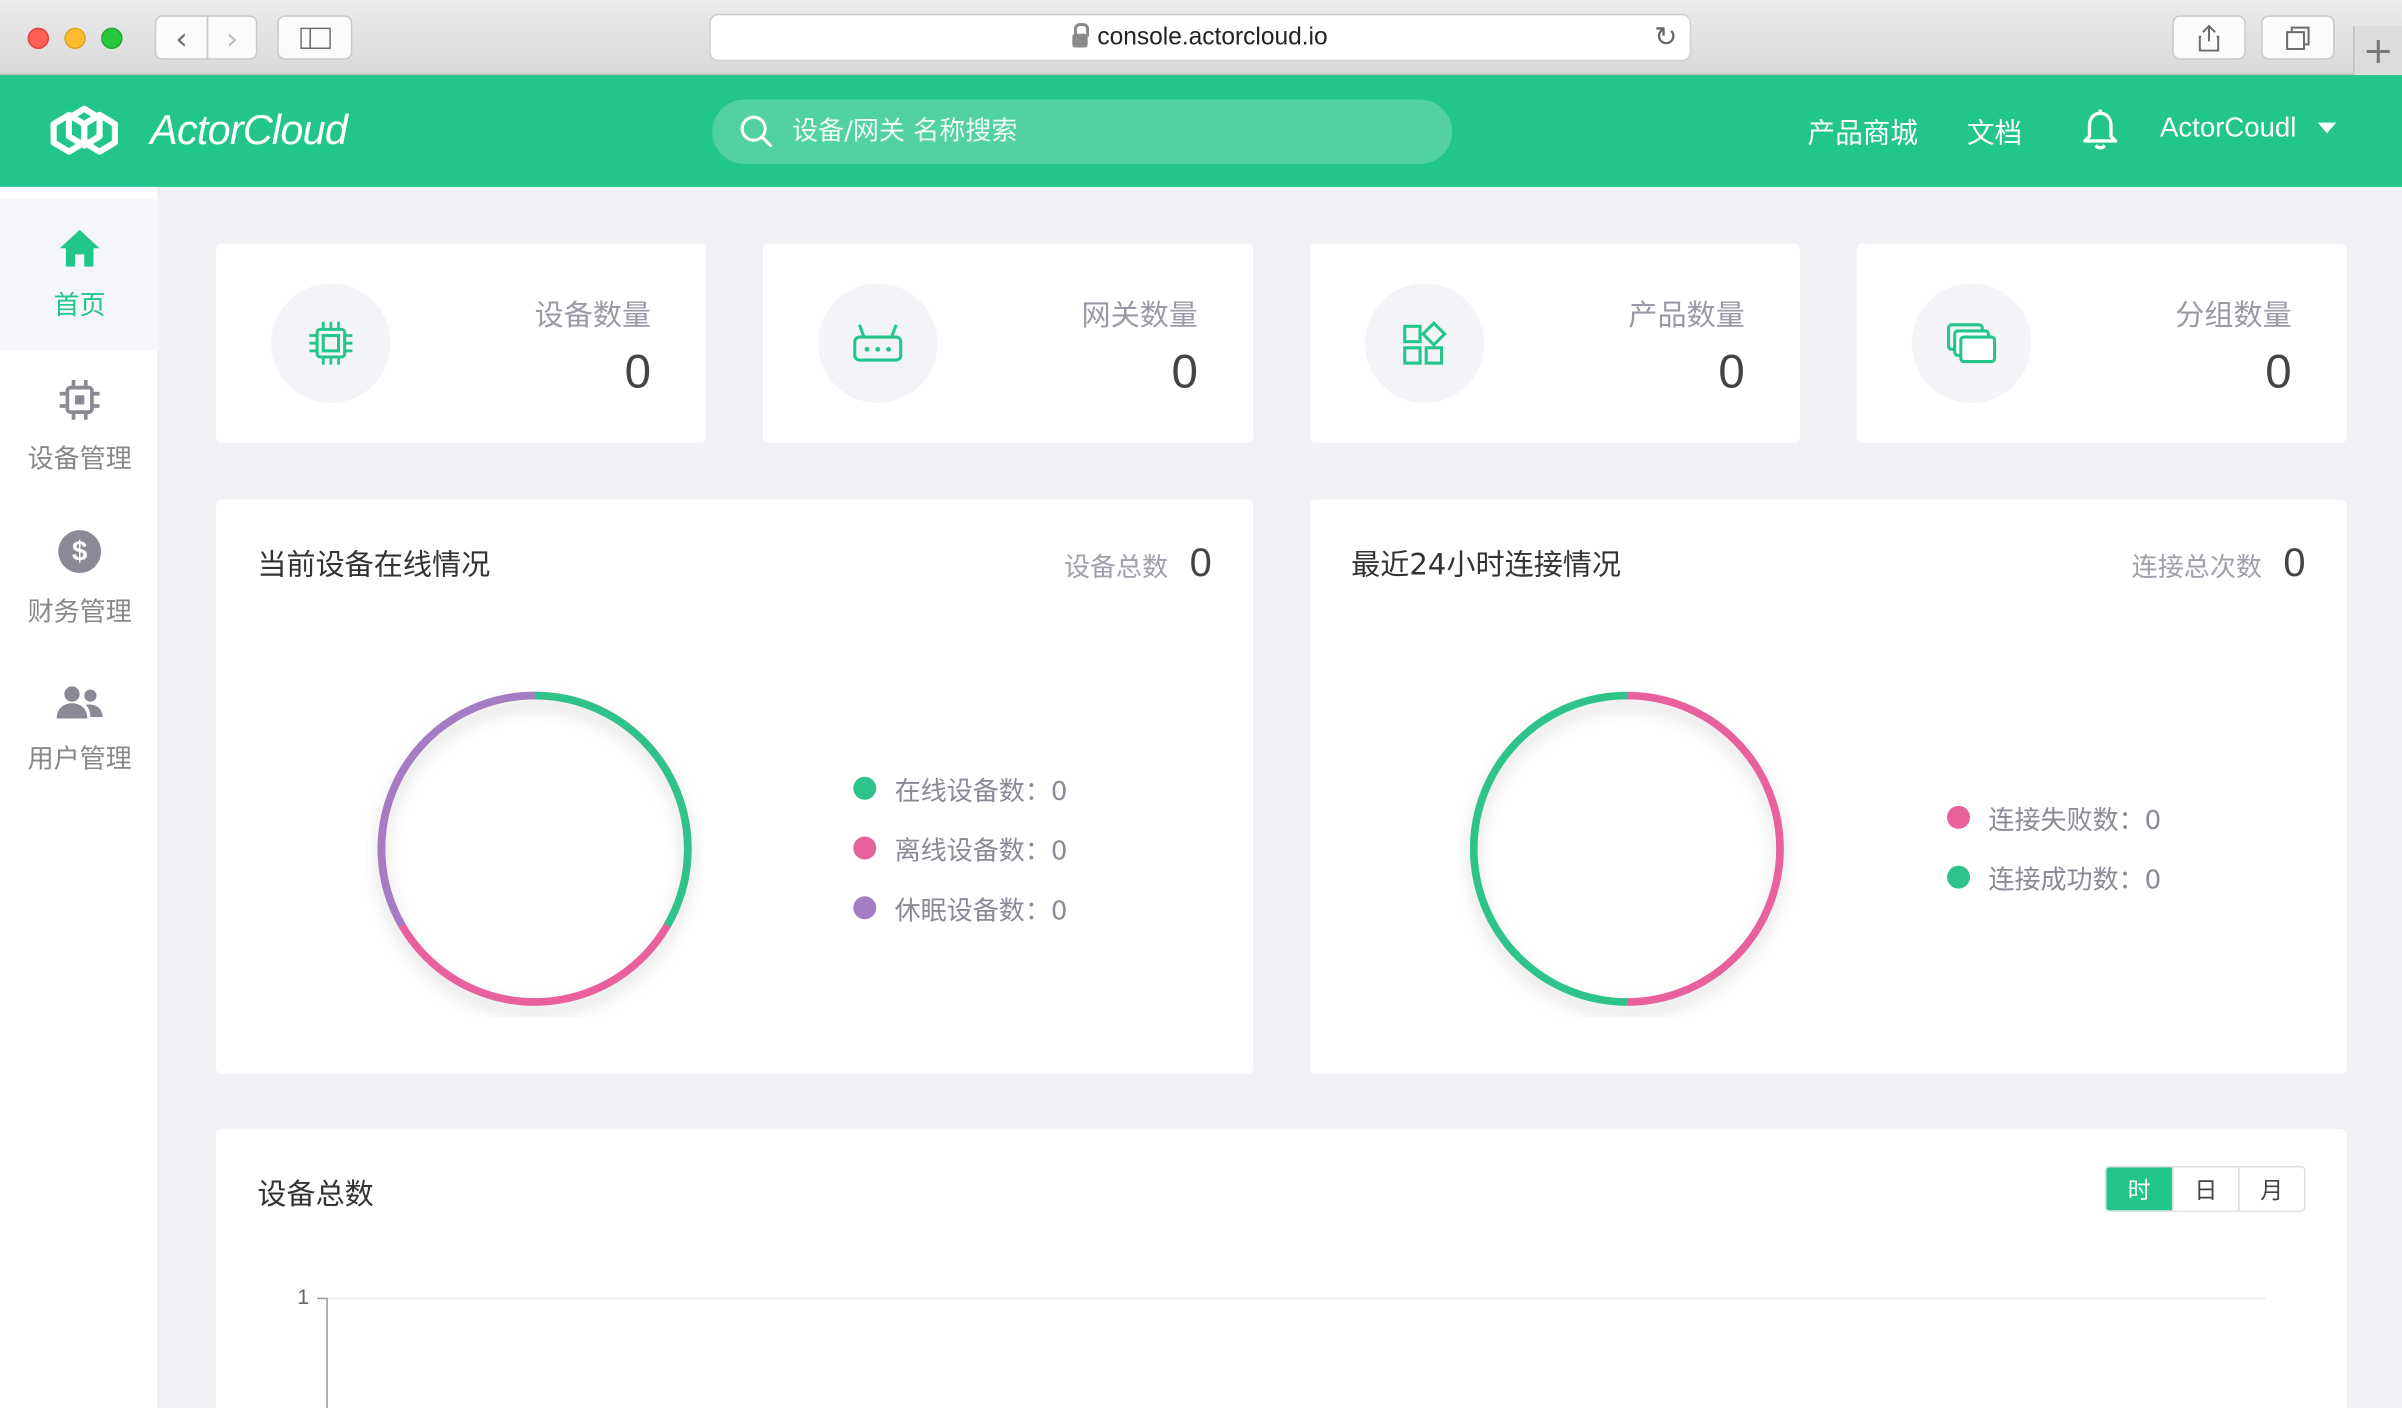  I want to click on segment-day: 日, so click(2205, 1189).